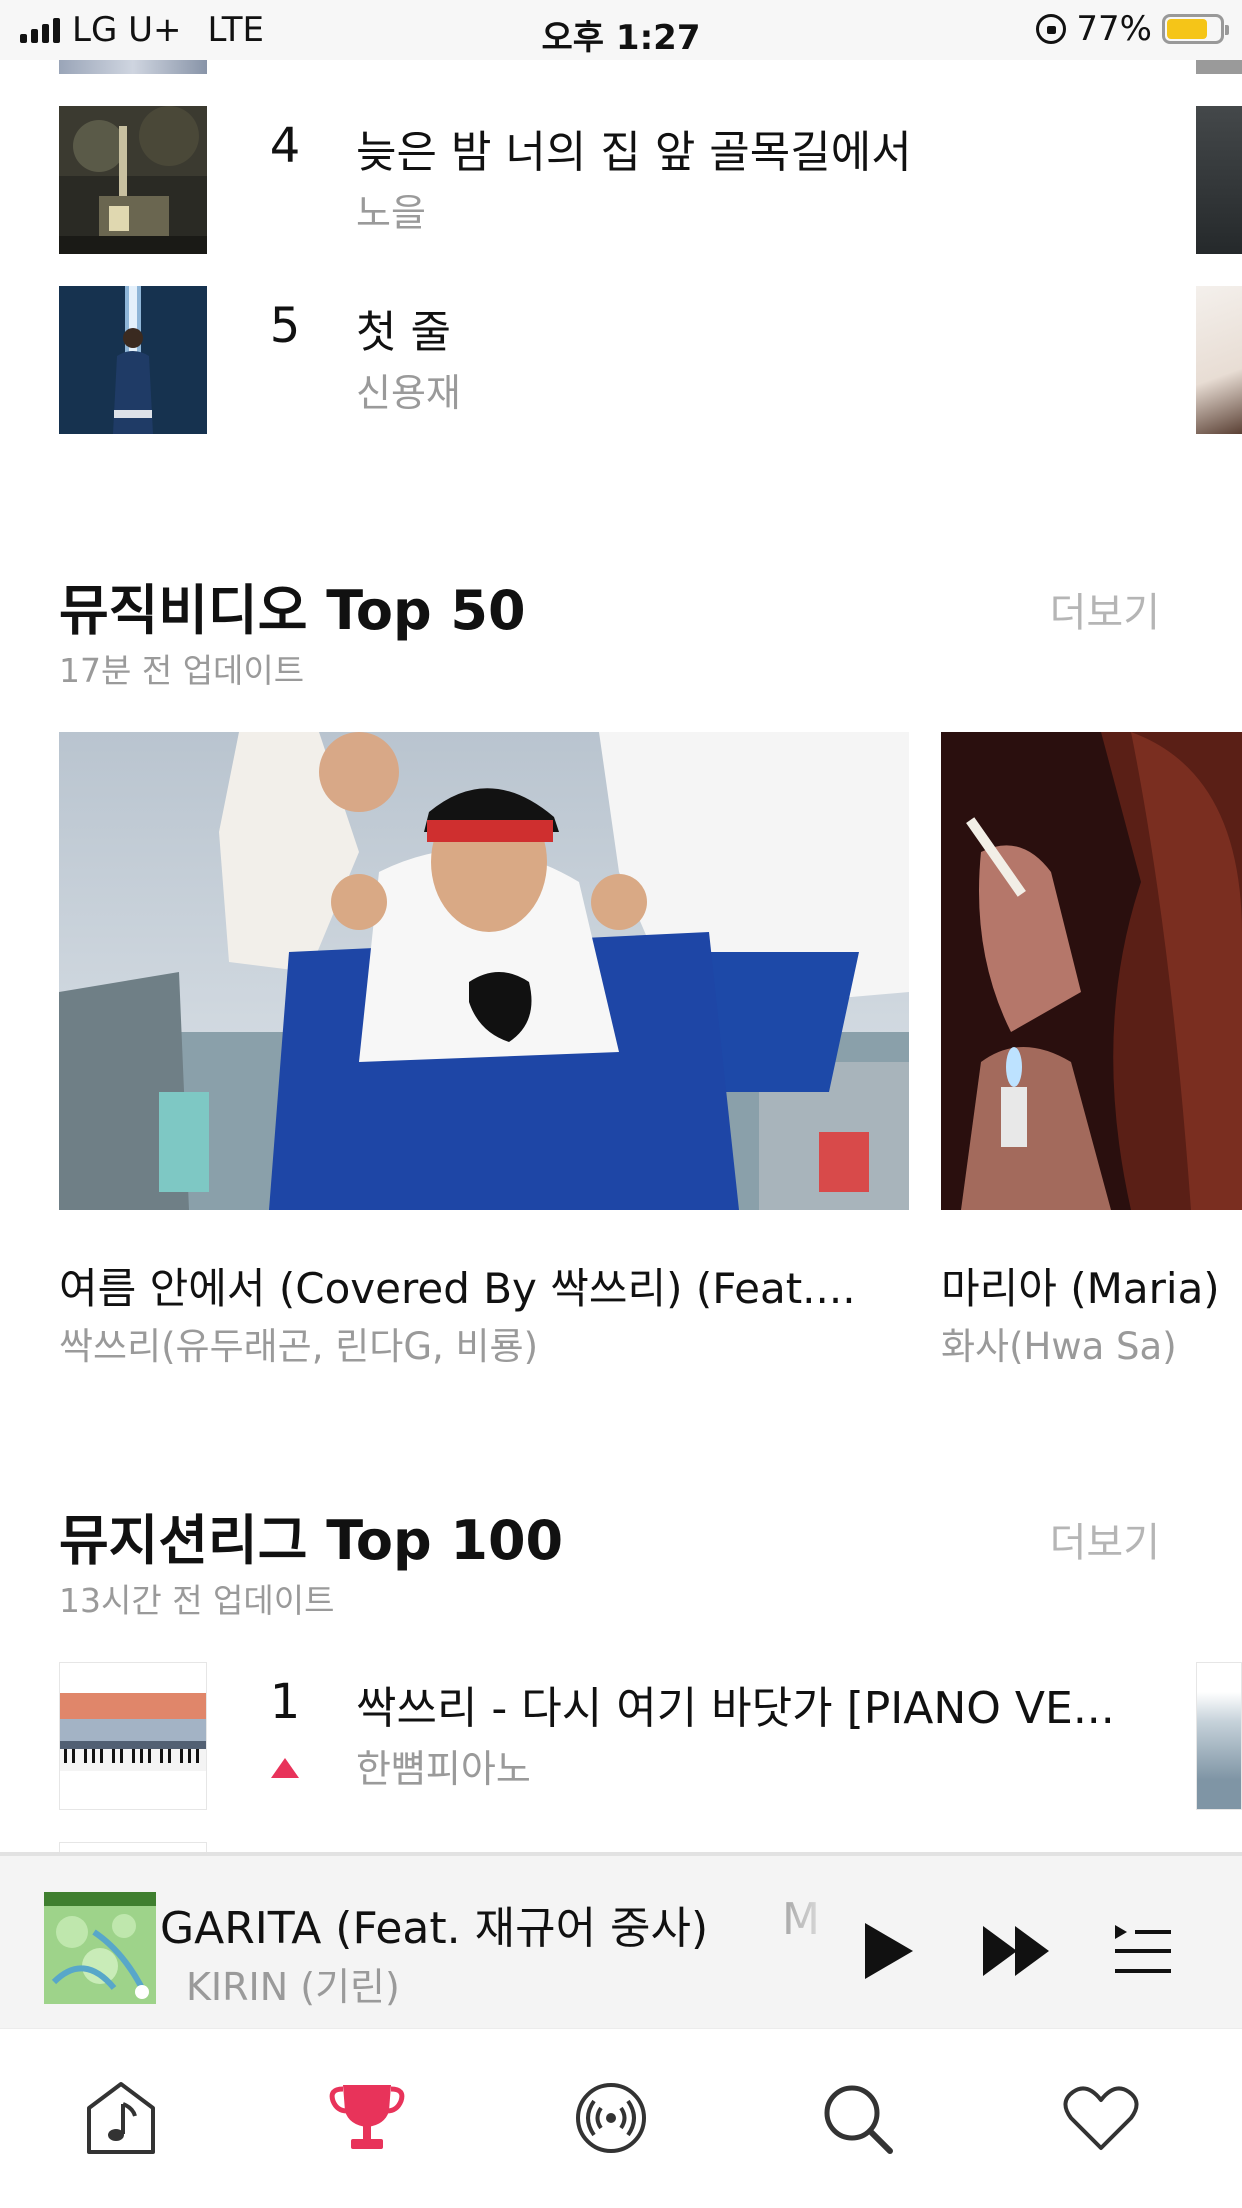 The height and width of the screenshot is (2208, 1242). What do you see at coordinates (391, 213) in the screenshot?
I see `track-artist: 노을` at bounding box center [391, 213].